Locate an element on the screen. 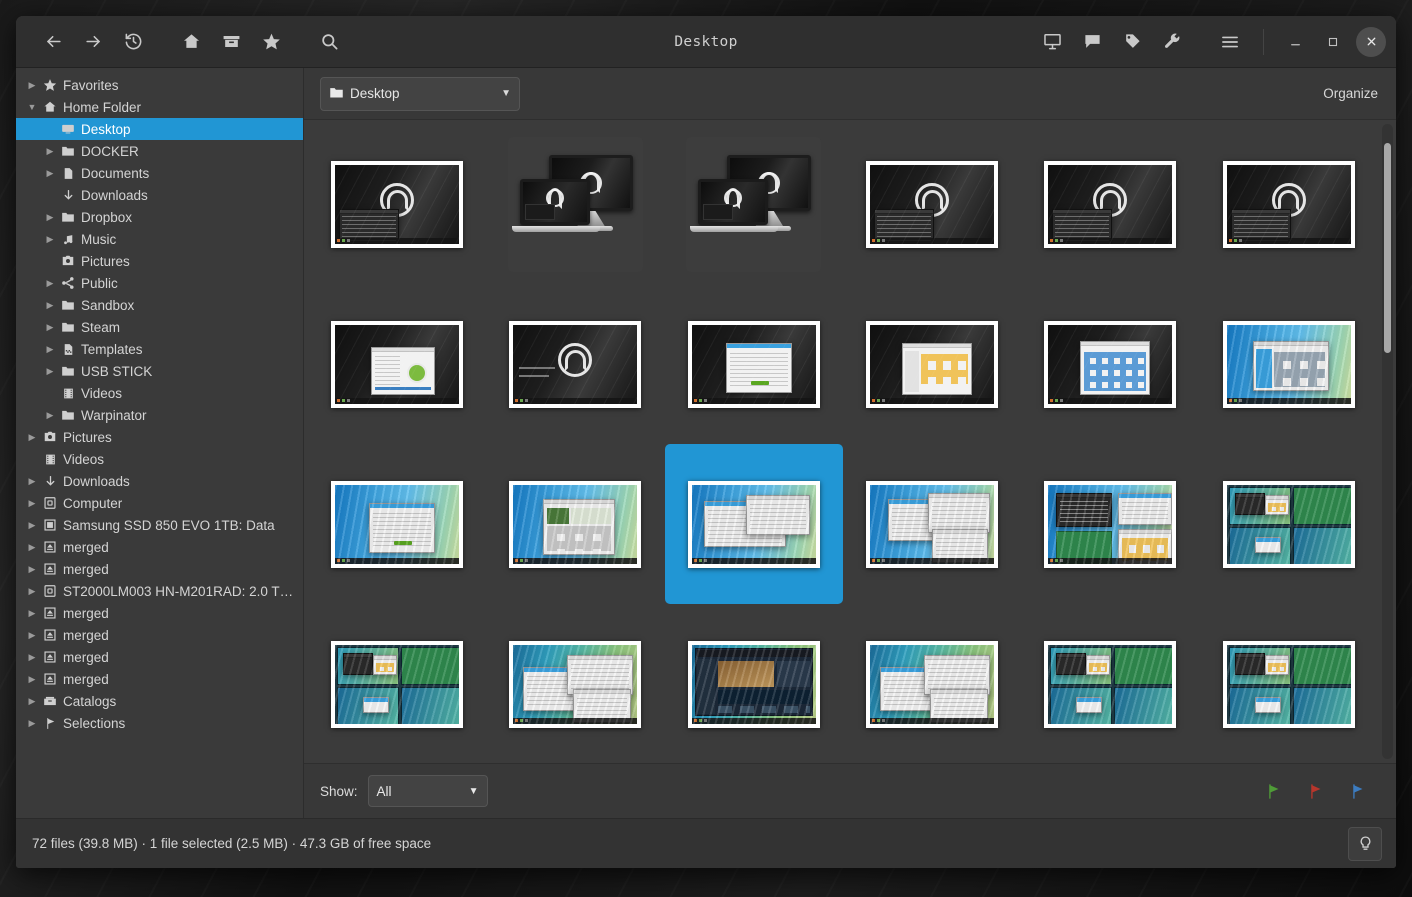  sidebar-item-desktop: ▶Desktop is located at coordinates (159, 129).